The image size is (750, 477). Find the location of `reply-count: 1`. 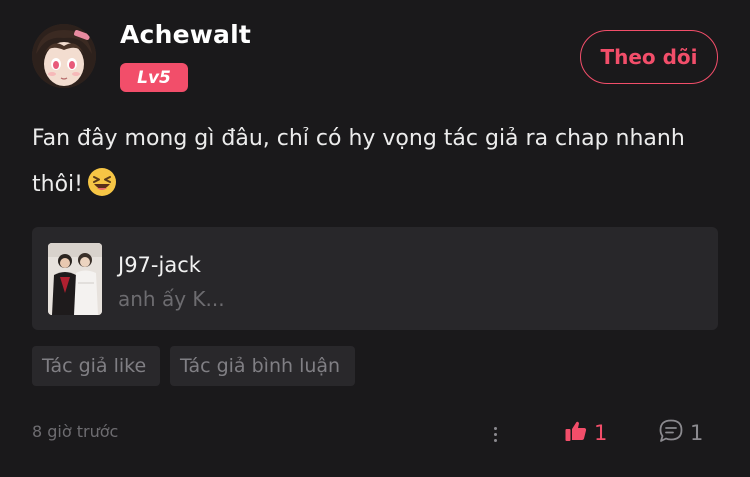

reply-count: 1 is located at coordinates (697, 433).